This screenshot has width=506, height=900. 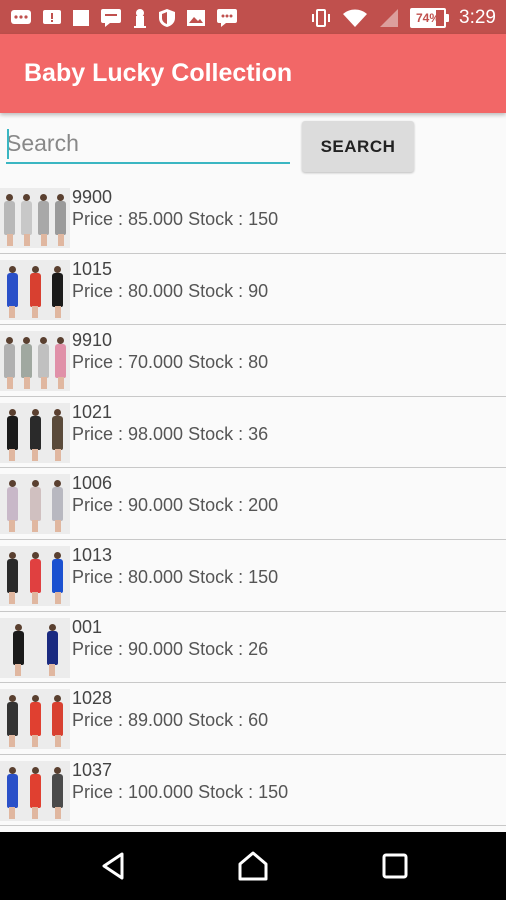 What do you see at coordinates (92, 698) in the screenshot?
I see `product-code: 1028` at bounding box center [92, 698].